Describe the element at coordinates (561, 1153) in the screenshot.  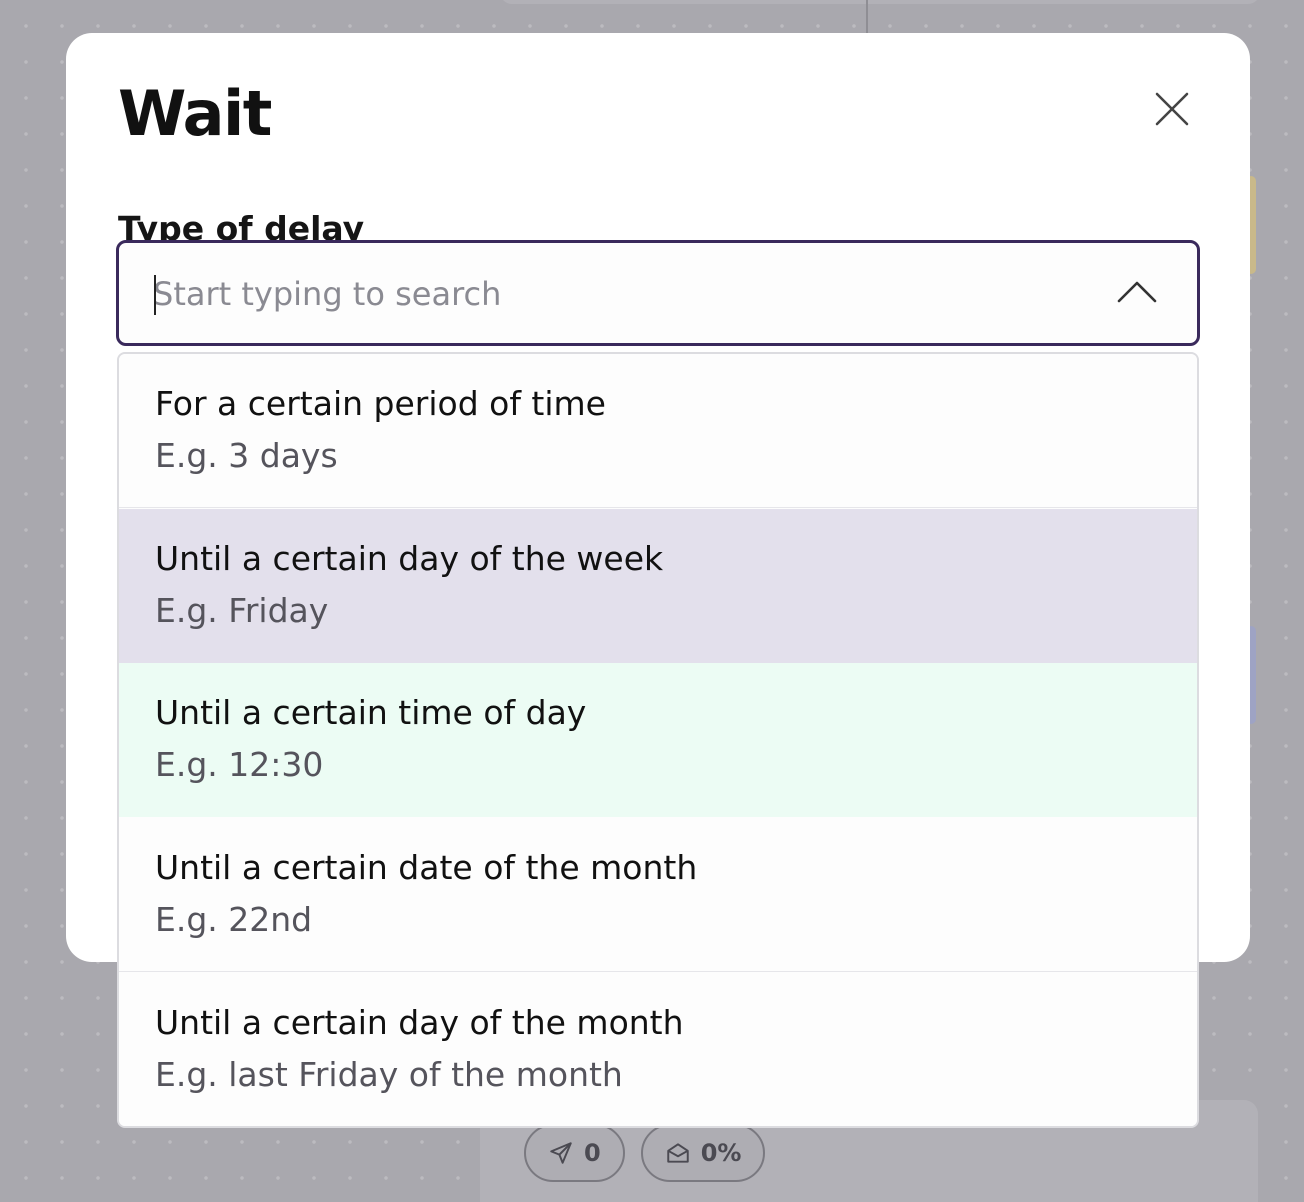
I see `paper-plane-icon` at that location.